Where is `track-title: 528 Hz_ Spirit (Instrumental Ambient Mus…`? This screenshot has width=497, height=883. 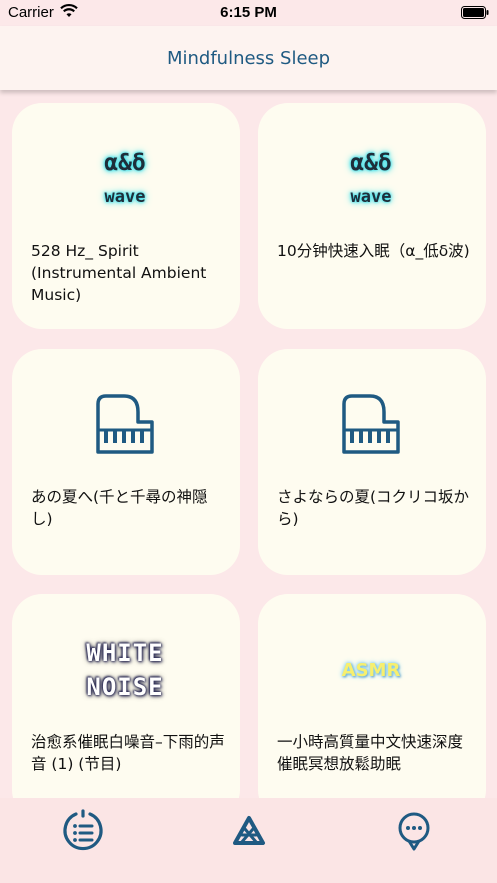 track-title: 528 Hz_ Spirit (Instrumental Ambient Mus… is located at coordinates (119, 273).